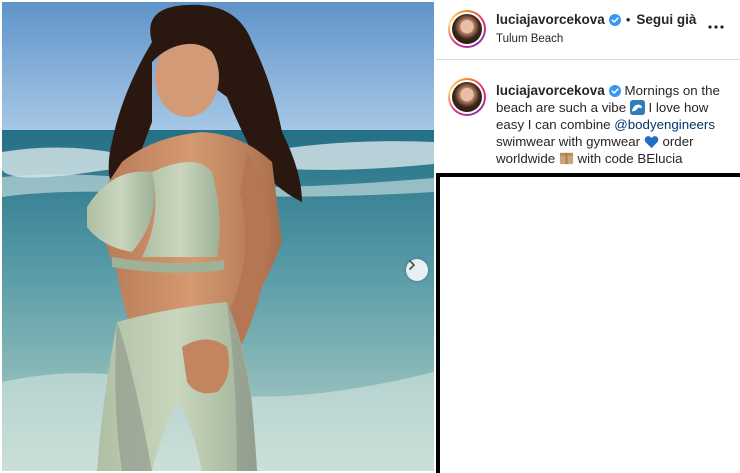  I want to click on caption-part-5: with code BElucia, so click(630, 158).